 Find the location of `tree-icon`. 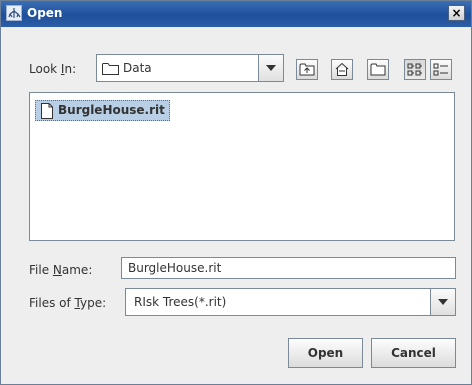

tree-icon is located at coordinates (14, 13).